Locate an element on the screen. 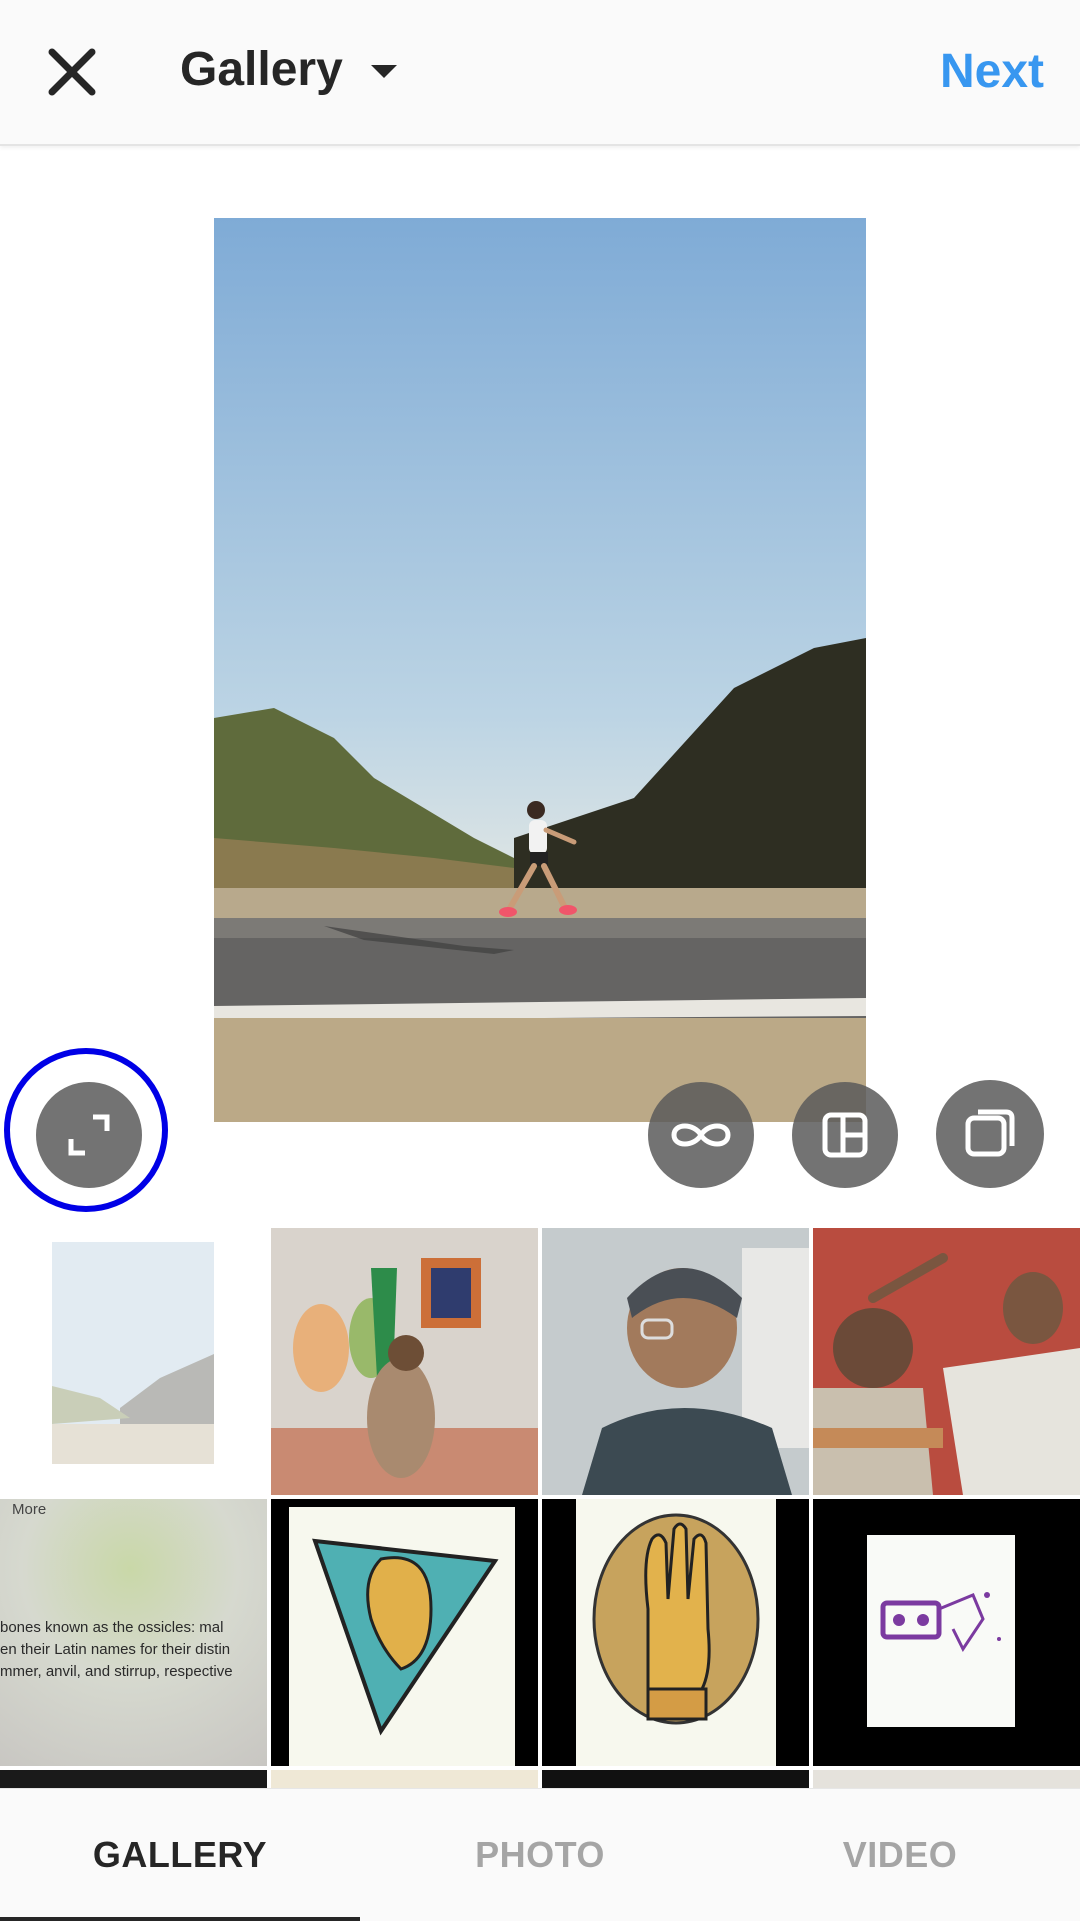 The height and width of the screenshot is (1921, 1080). close-icon is located at coordinates (72, 72).